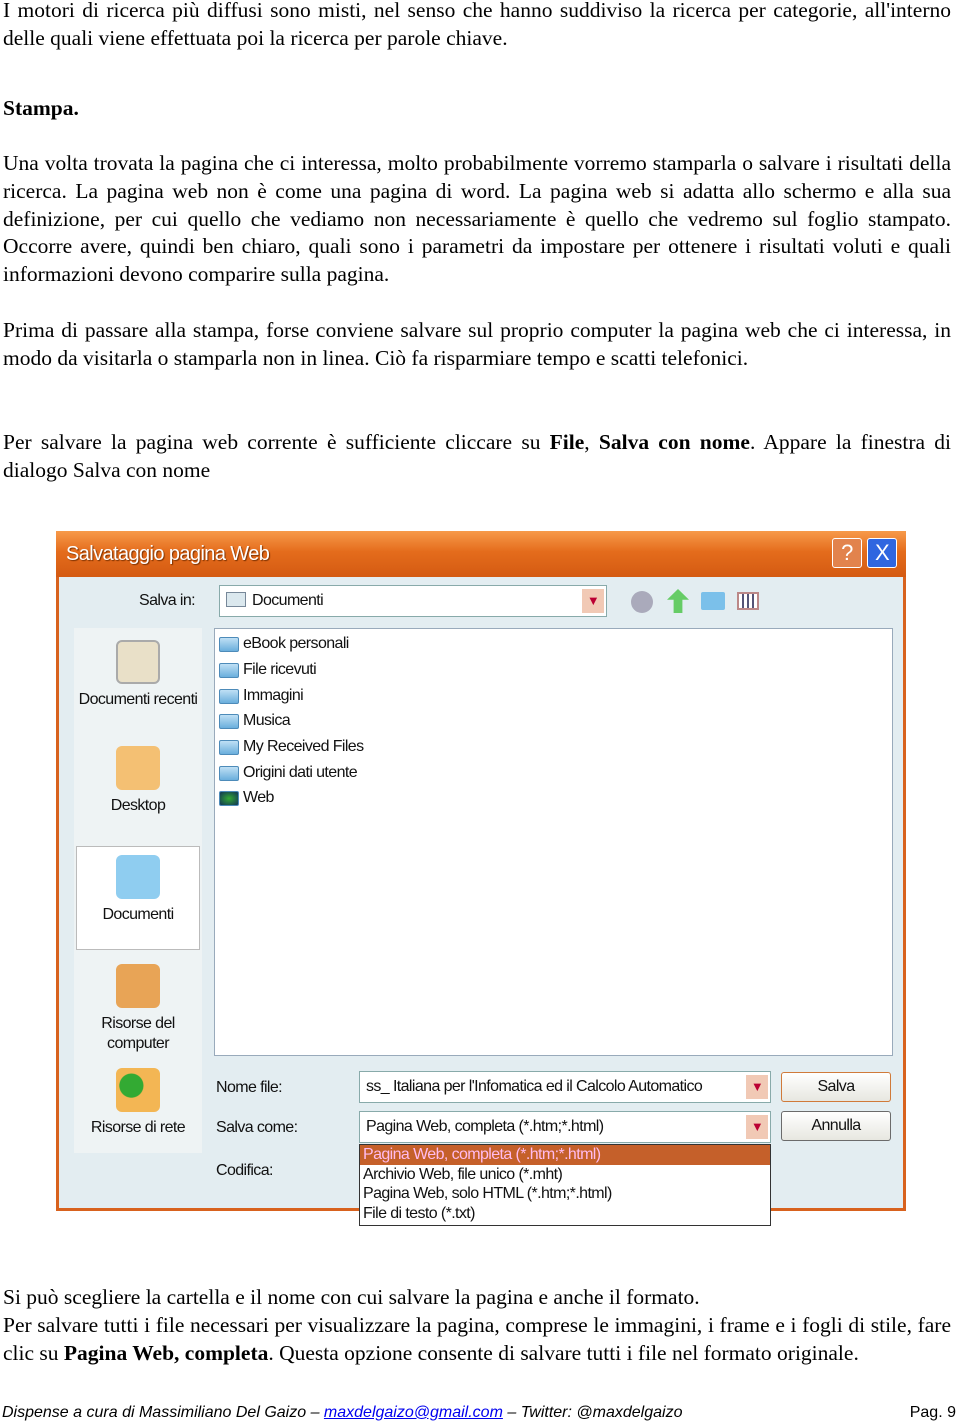  What do you see at coordinates (565, 1214) in the screenshot?
I see `dropdown-option: File di testo (*.txt)` at bounding box center [565, 1214].